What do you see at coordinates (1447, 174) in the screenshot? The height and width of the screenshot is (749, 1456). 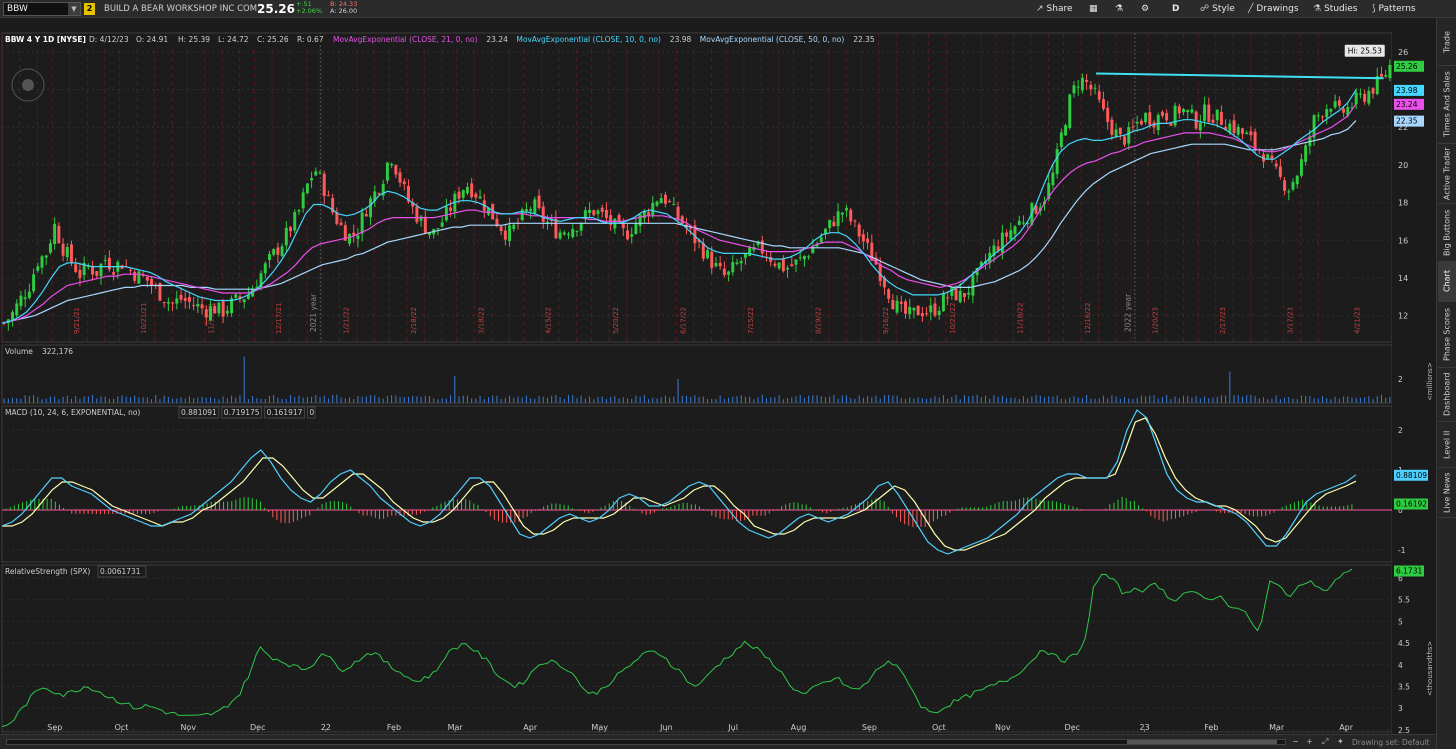 I see `side-tab-active-trader: Active Trader` at bounding box center [1447, 174].